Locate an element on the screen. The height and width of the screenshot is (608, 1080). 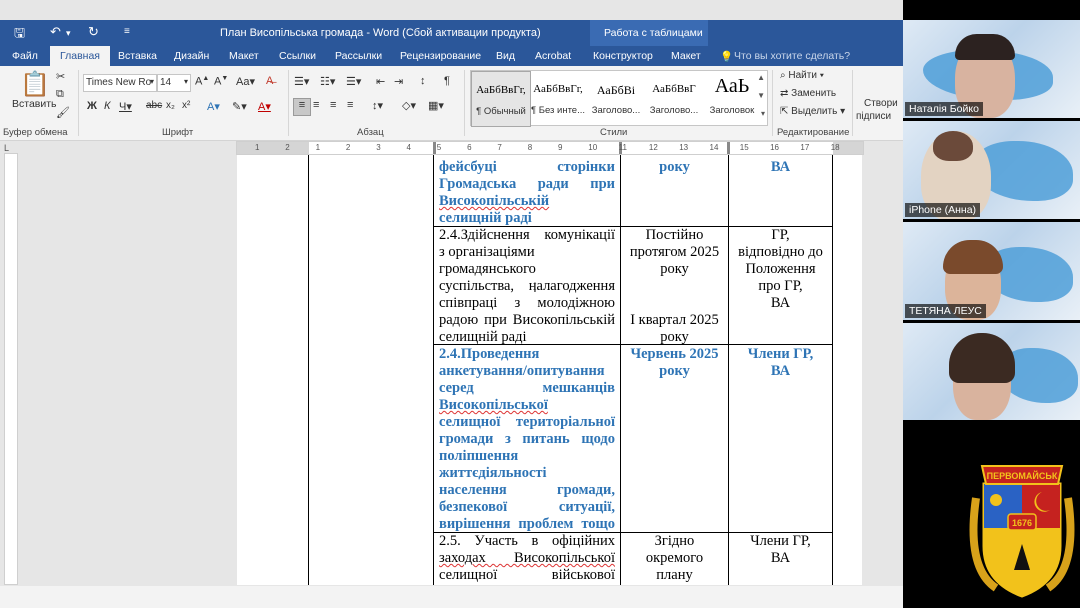
cell-line: співпраці з молодіжною is located at coordinates (527, 303).